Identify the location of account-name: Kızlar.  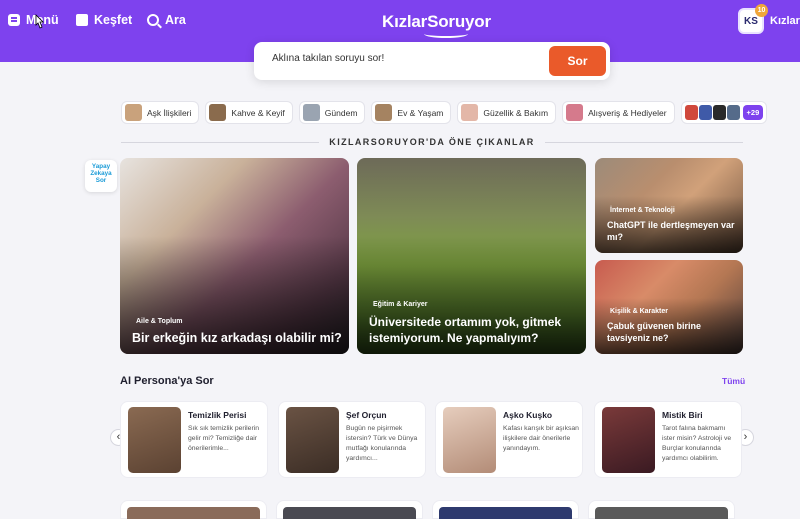
(785, 21).